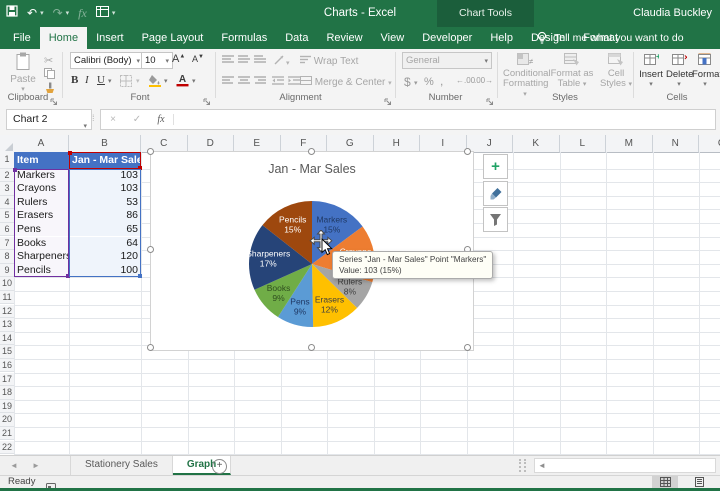  What do you see at coordinates (7, 352) in the screenshot?
I see `row-header-15: 15` at bounding box center [7, 352].